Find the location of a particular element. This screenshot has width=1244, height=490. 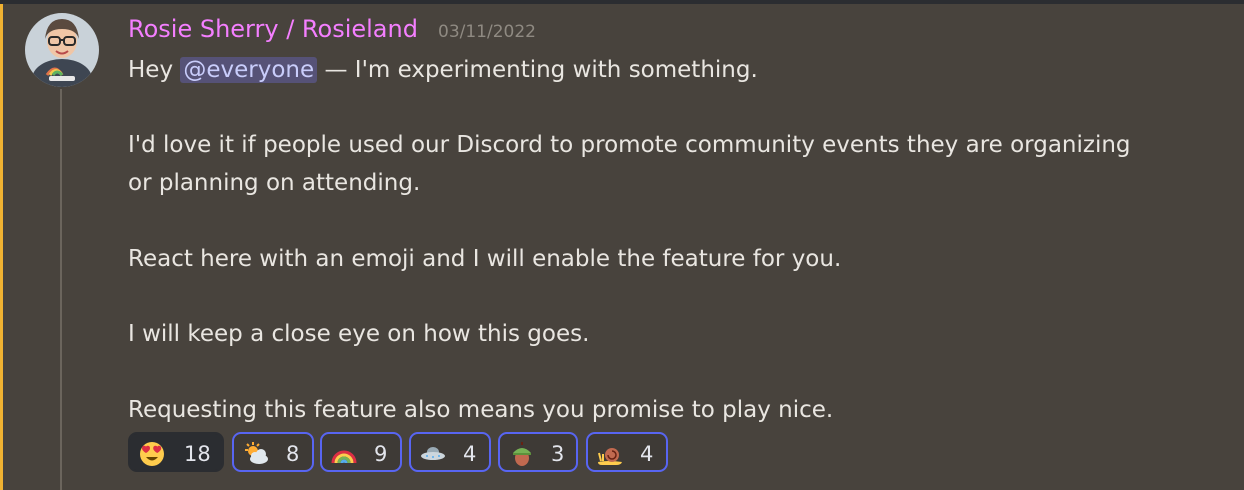

thread-line is located at coordinates (61, 289).